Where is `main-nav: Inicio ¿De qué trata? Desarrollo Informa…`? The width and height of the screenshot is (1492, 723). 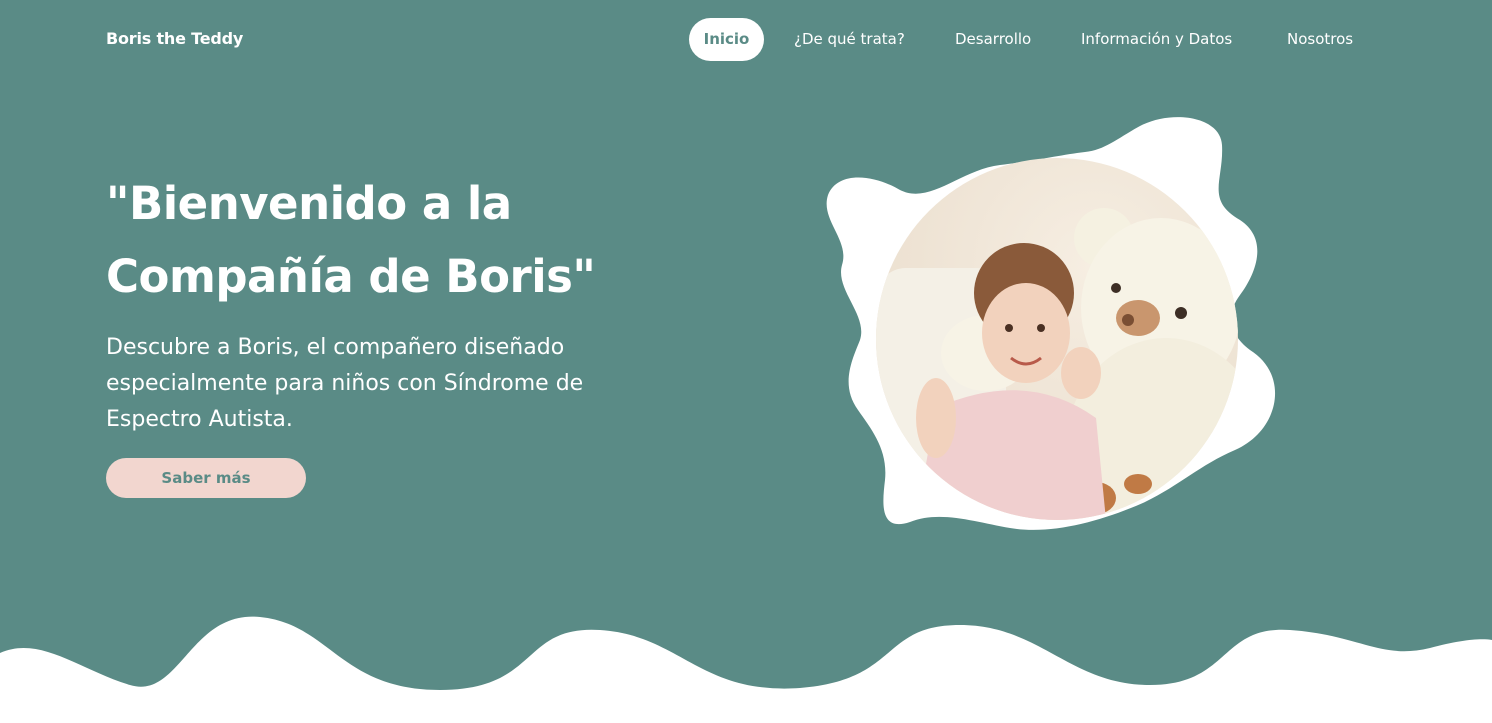 main-nav: Inicio ¿De qué trata? Desarrollo Informa… is located at coordinates (746, 39).